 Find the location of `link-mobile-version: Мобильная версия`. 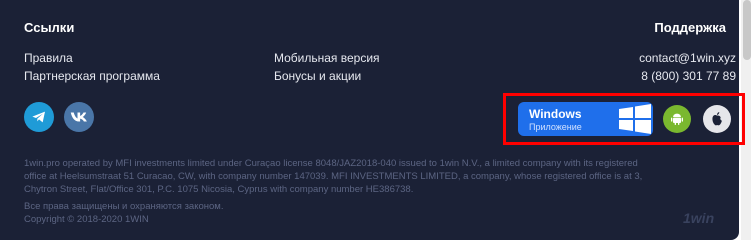

link-mobile-version: Мобильная версия is located at coordinates (327, 58).